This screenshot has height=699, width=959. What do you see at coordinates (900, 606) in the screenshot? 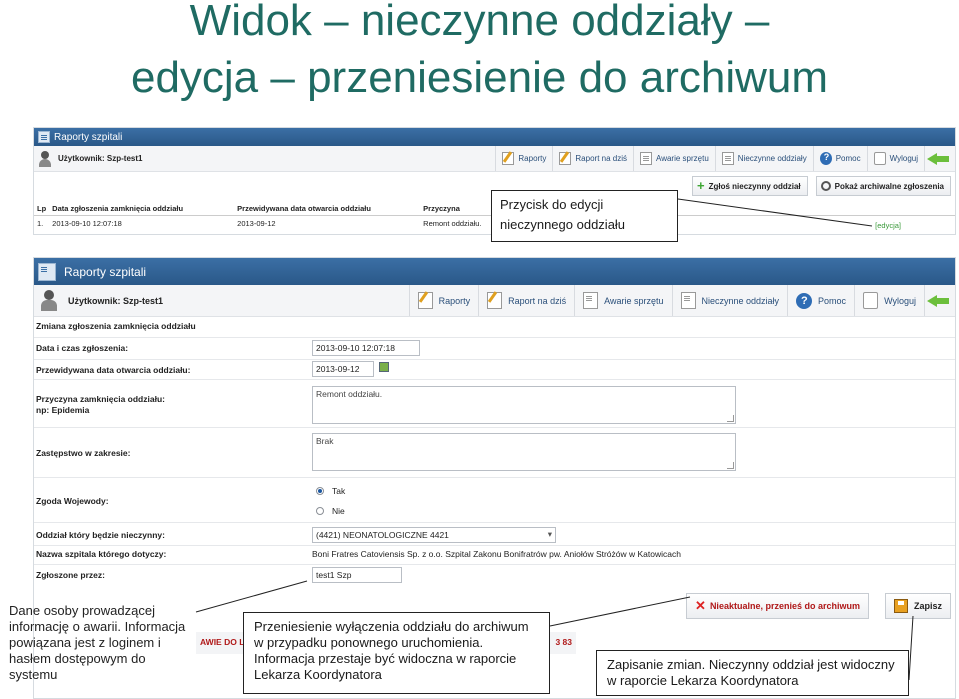
I see `save-icon` at bounding box center [900, 606].